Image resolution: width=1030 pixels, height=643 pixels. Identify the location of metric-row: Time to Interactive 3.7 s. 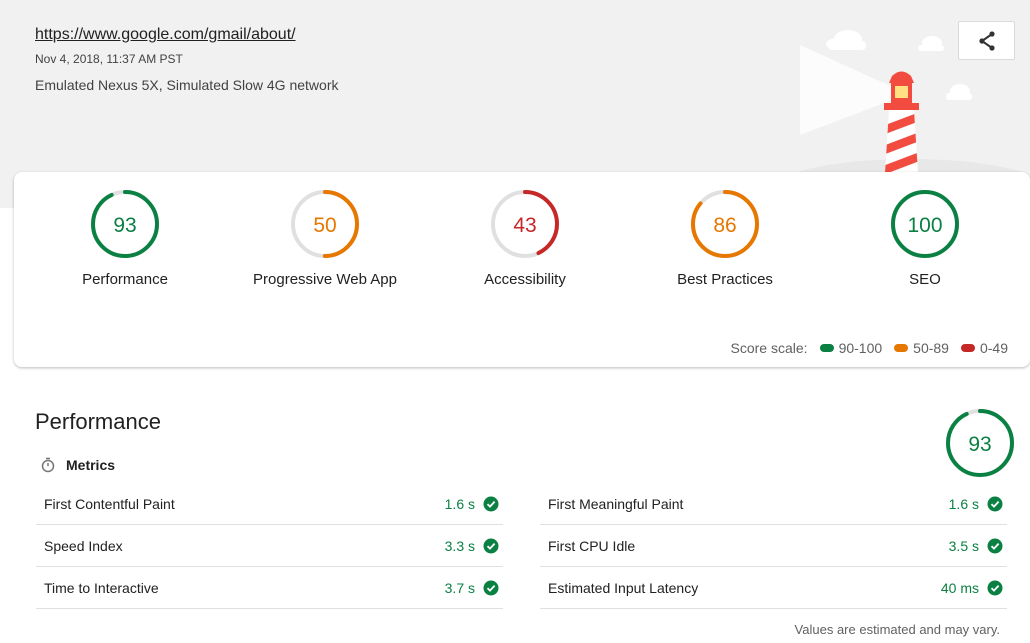
(269, 588).